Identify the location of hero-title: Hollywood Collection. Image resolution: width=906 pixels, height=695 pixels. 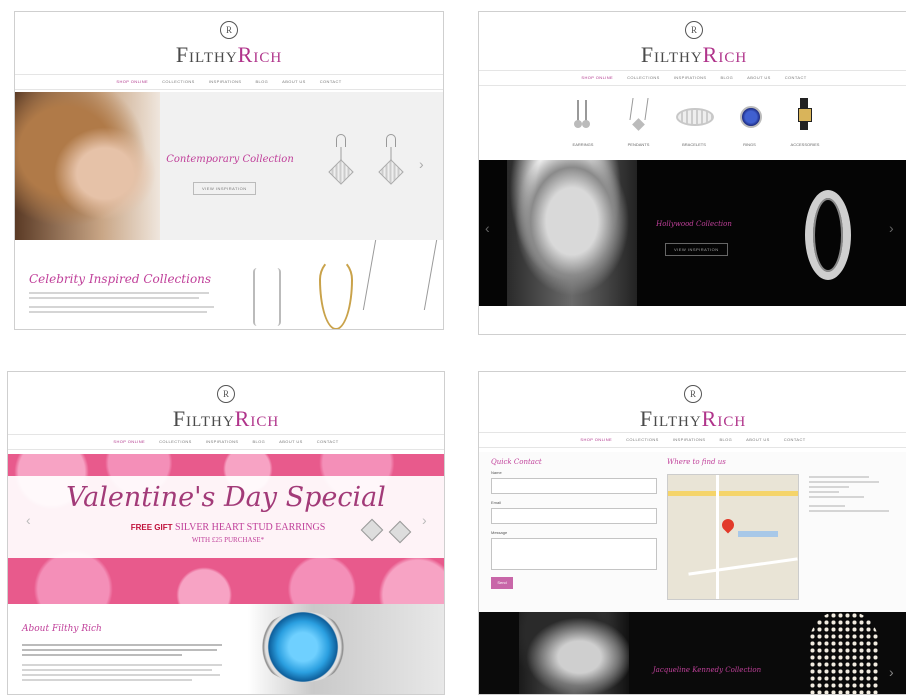
(694, 224).